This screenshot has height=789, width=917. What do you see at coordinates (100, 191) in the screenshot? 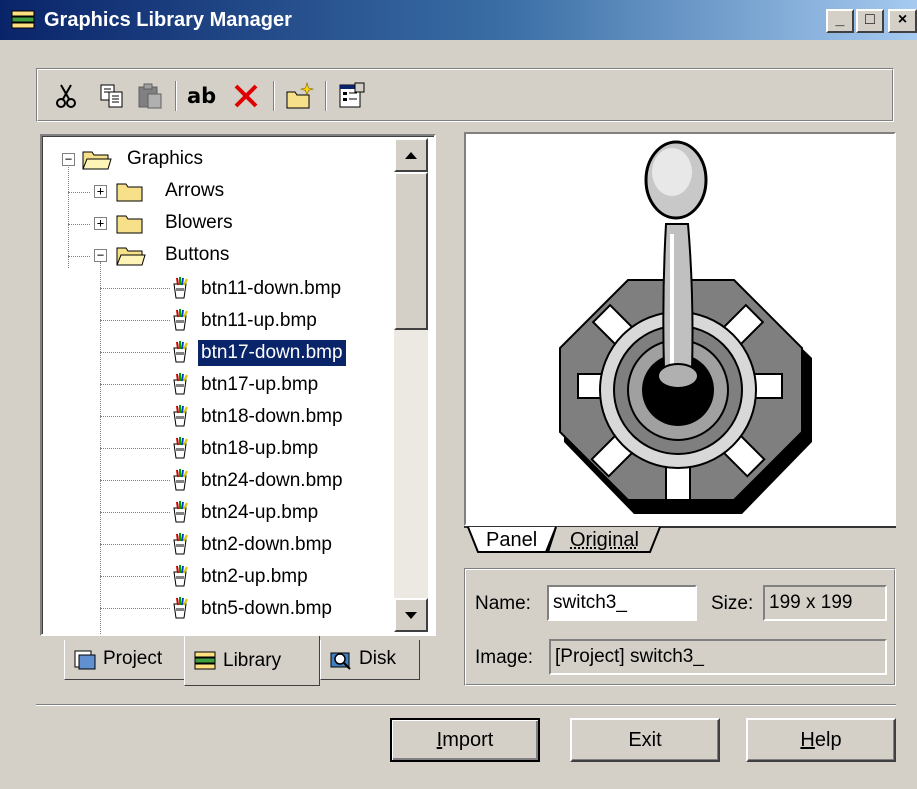
I see `expand-arrows-icon: +` at bounding box center [100, 191].